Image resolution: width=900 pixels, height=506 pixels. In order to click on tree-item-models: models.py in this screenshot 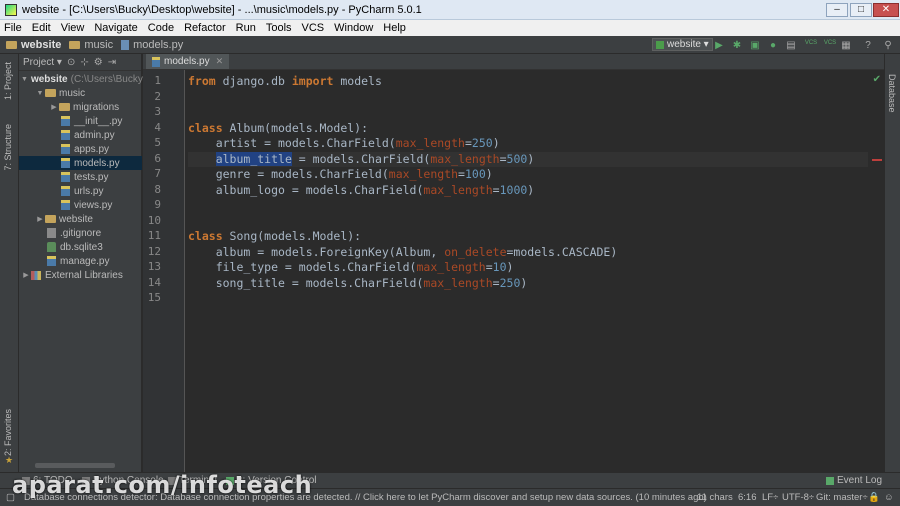, I will do `click(80, 163)`.